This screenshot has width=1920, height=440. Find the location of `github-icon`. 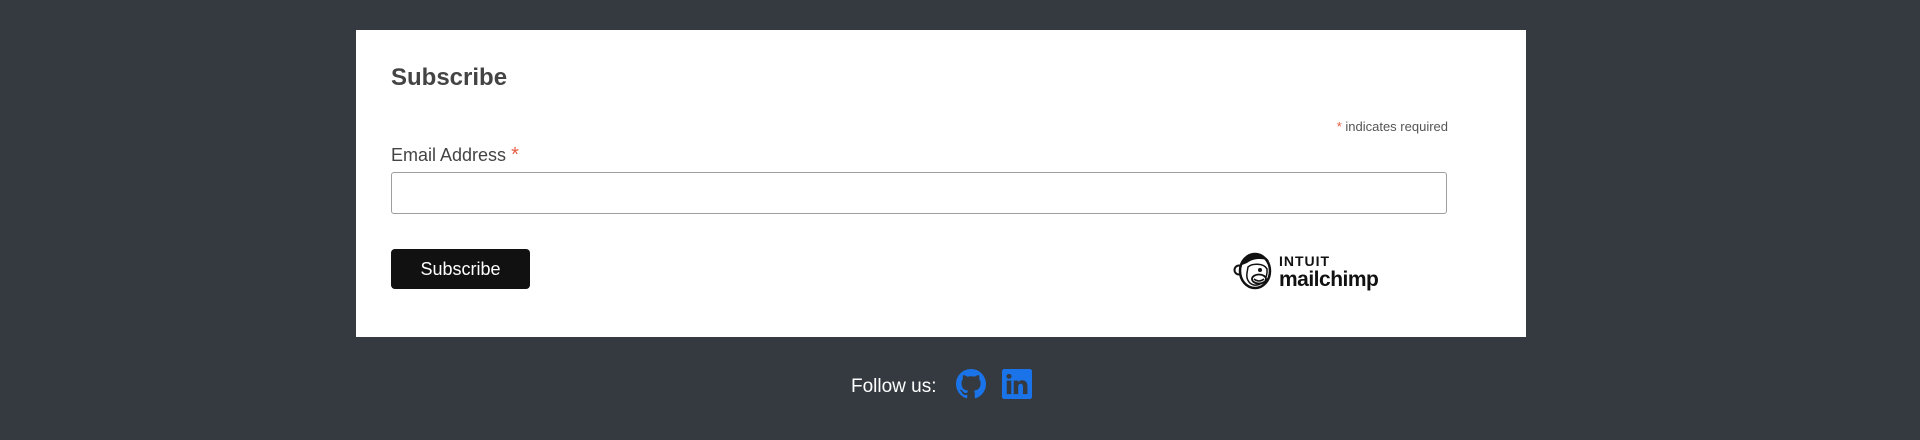

github-icon is located at coordinates (971, 384).